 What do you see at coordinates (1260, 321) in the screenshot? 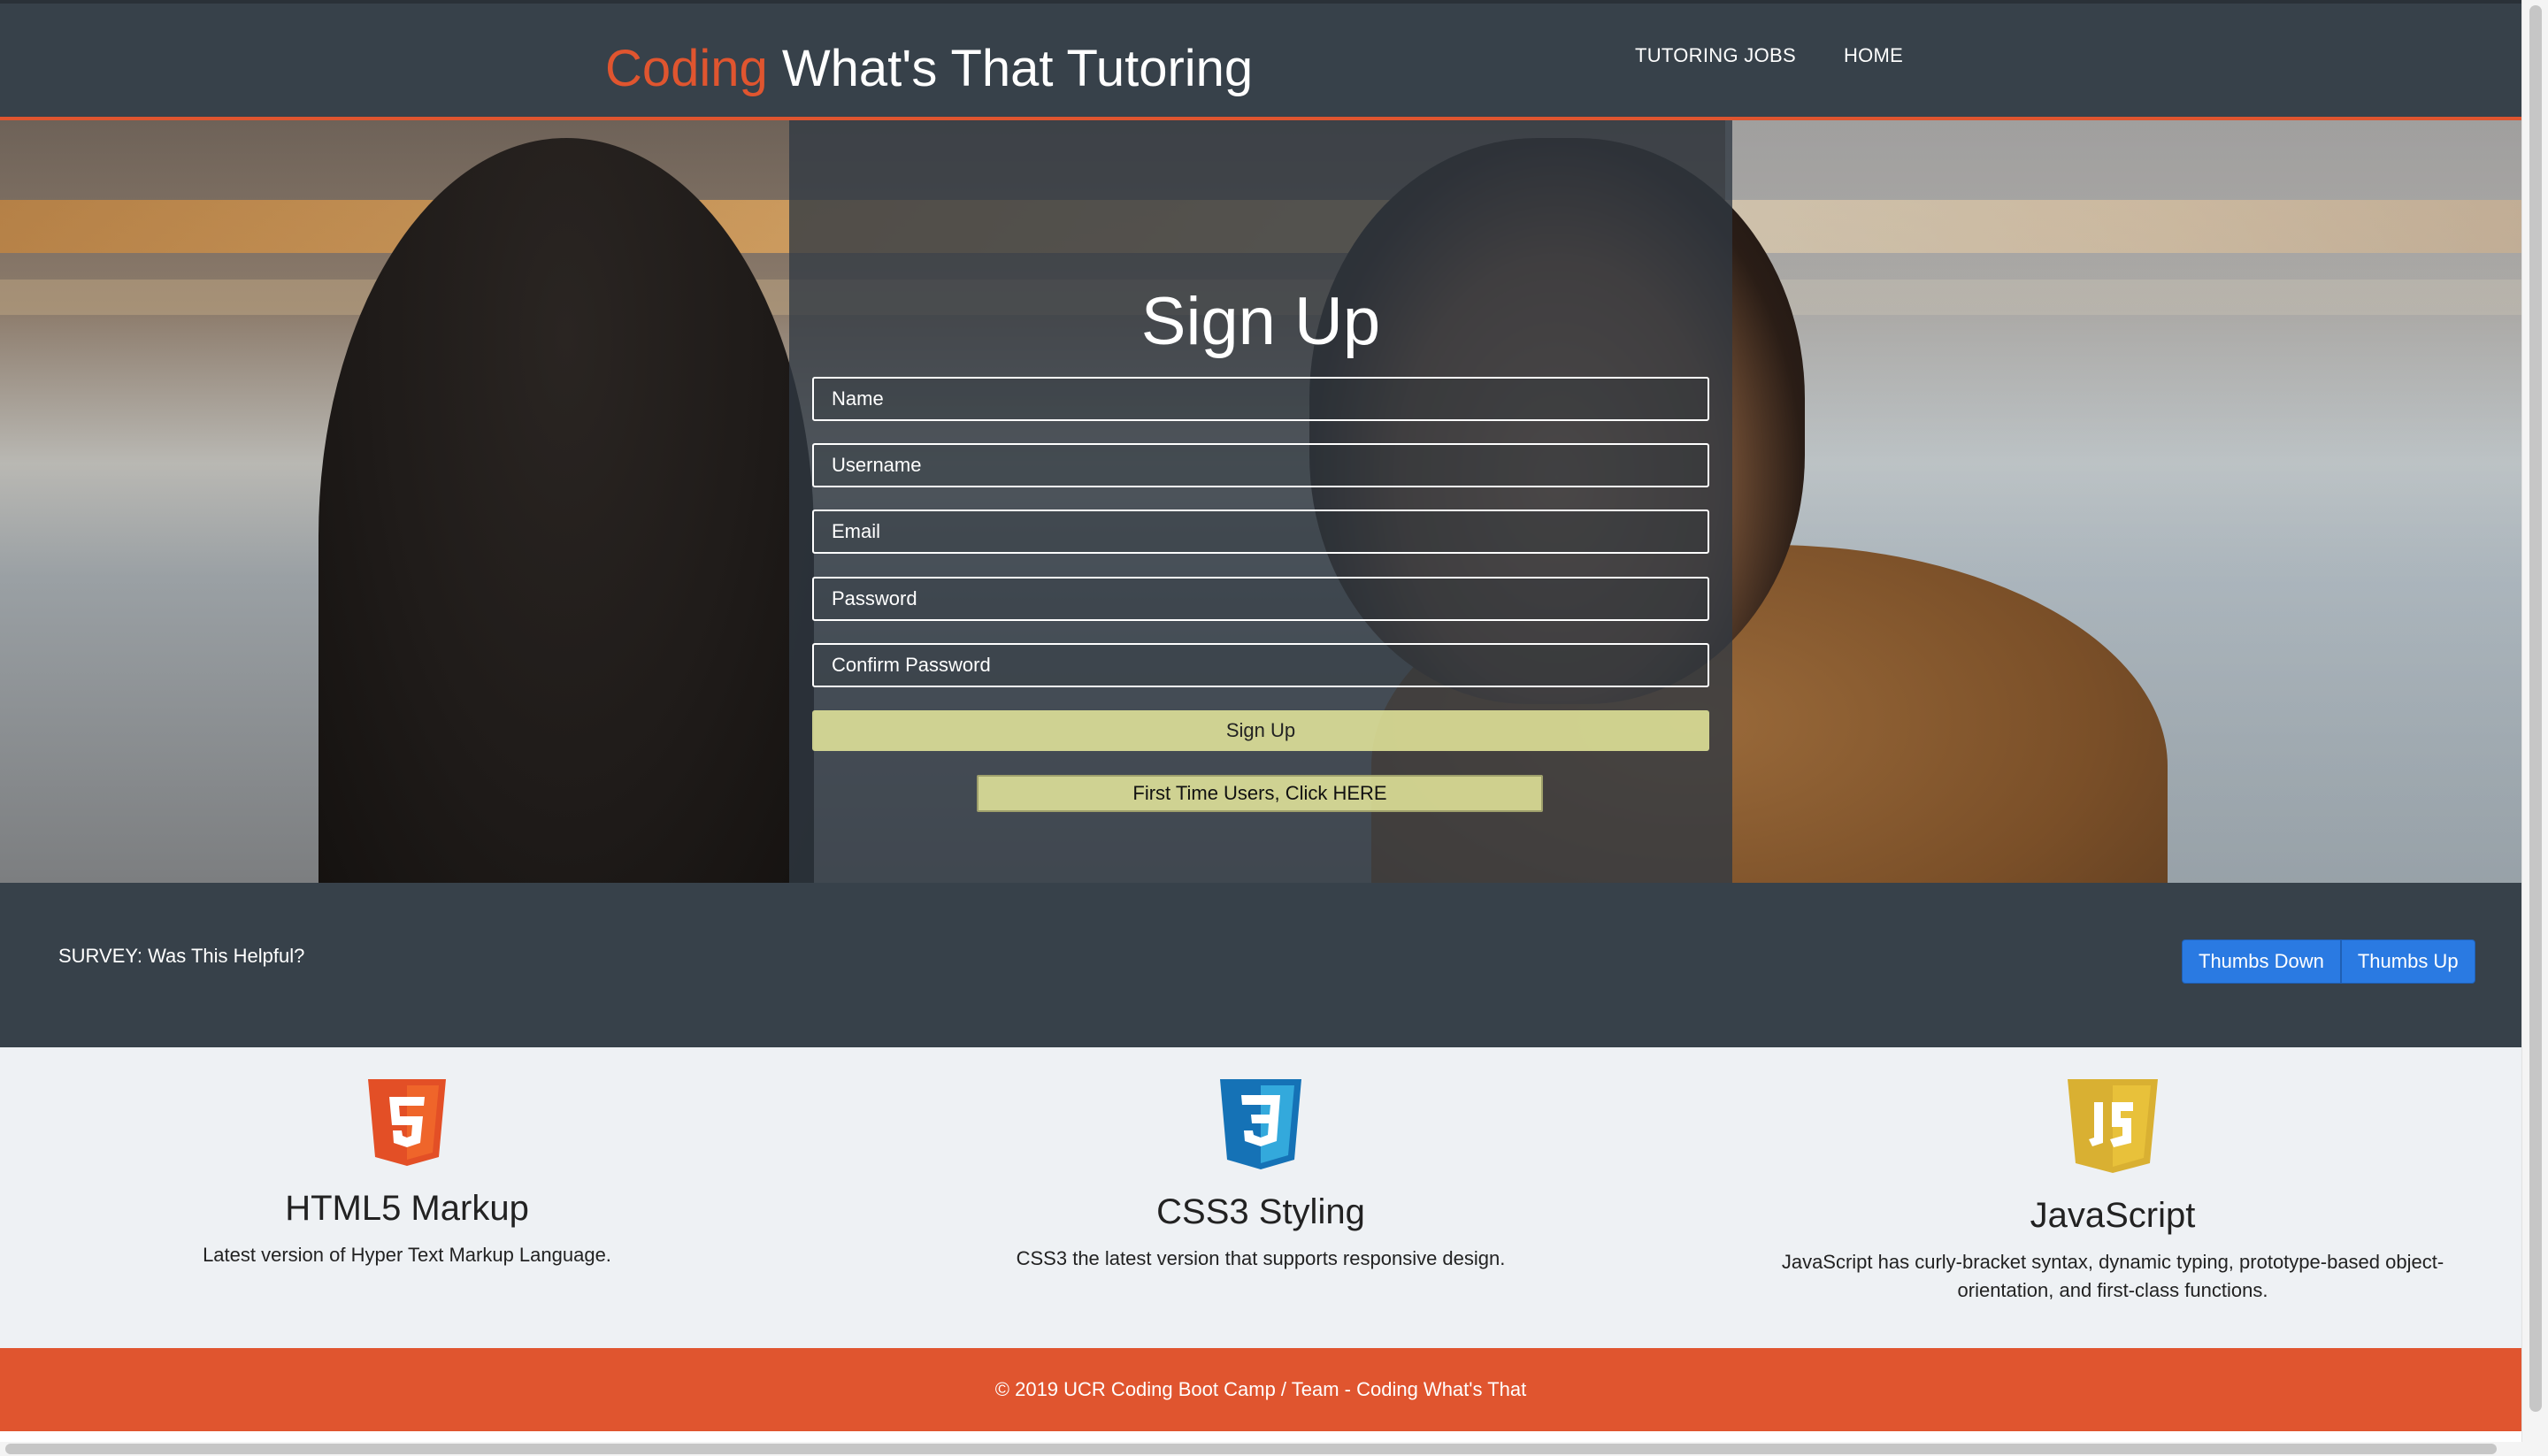
I see `signup-title: Sign Up` at bounding box center [1260, 321].